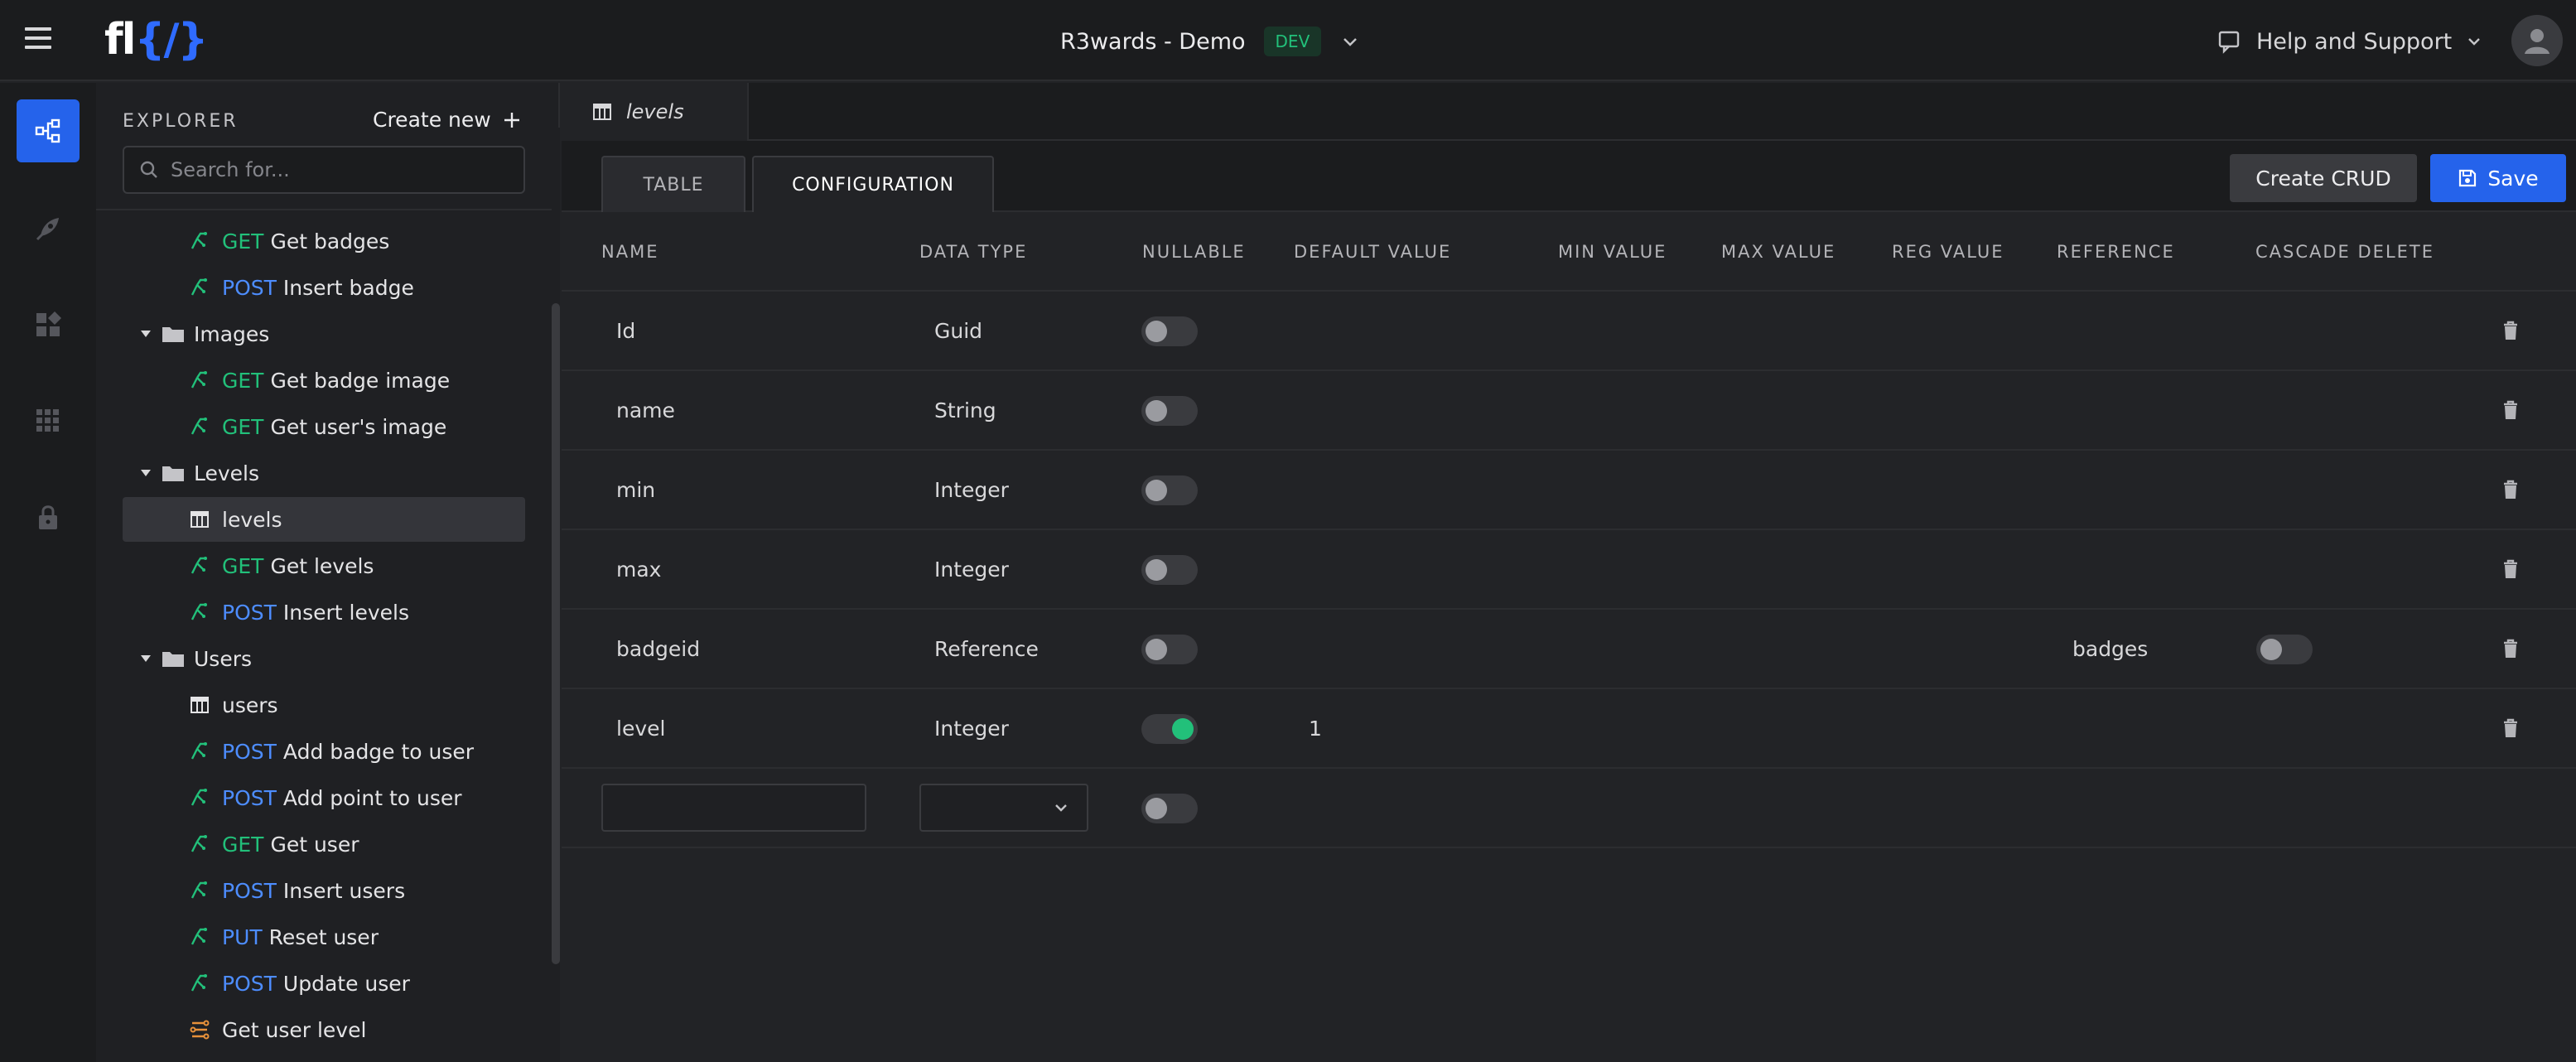 This screenshot has width=2576, height=1062. What do you see at coordinates (673, 184) in the screenshot?
I see `tab-table: TABLE` at bounding box center [673, 184].